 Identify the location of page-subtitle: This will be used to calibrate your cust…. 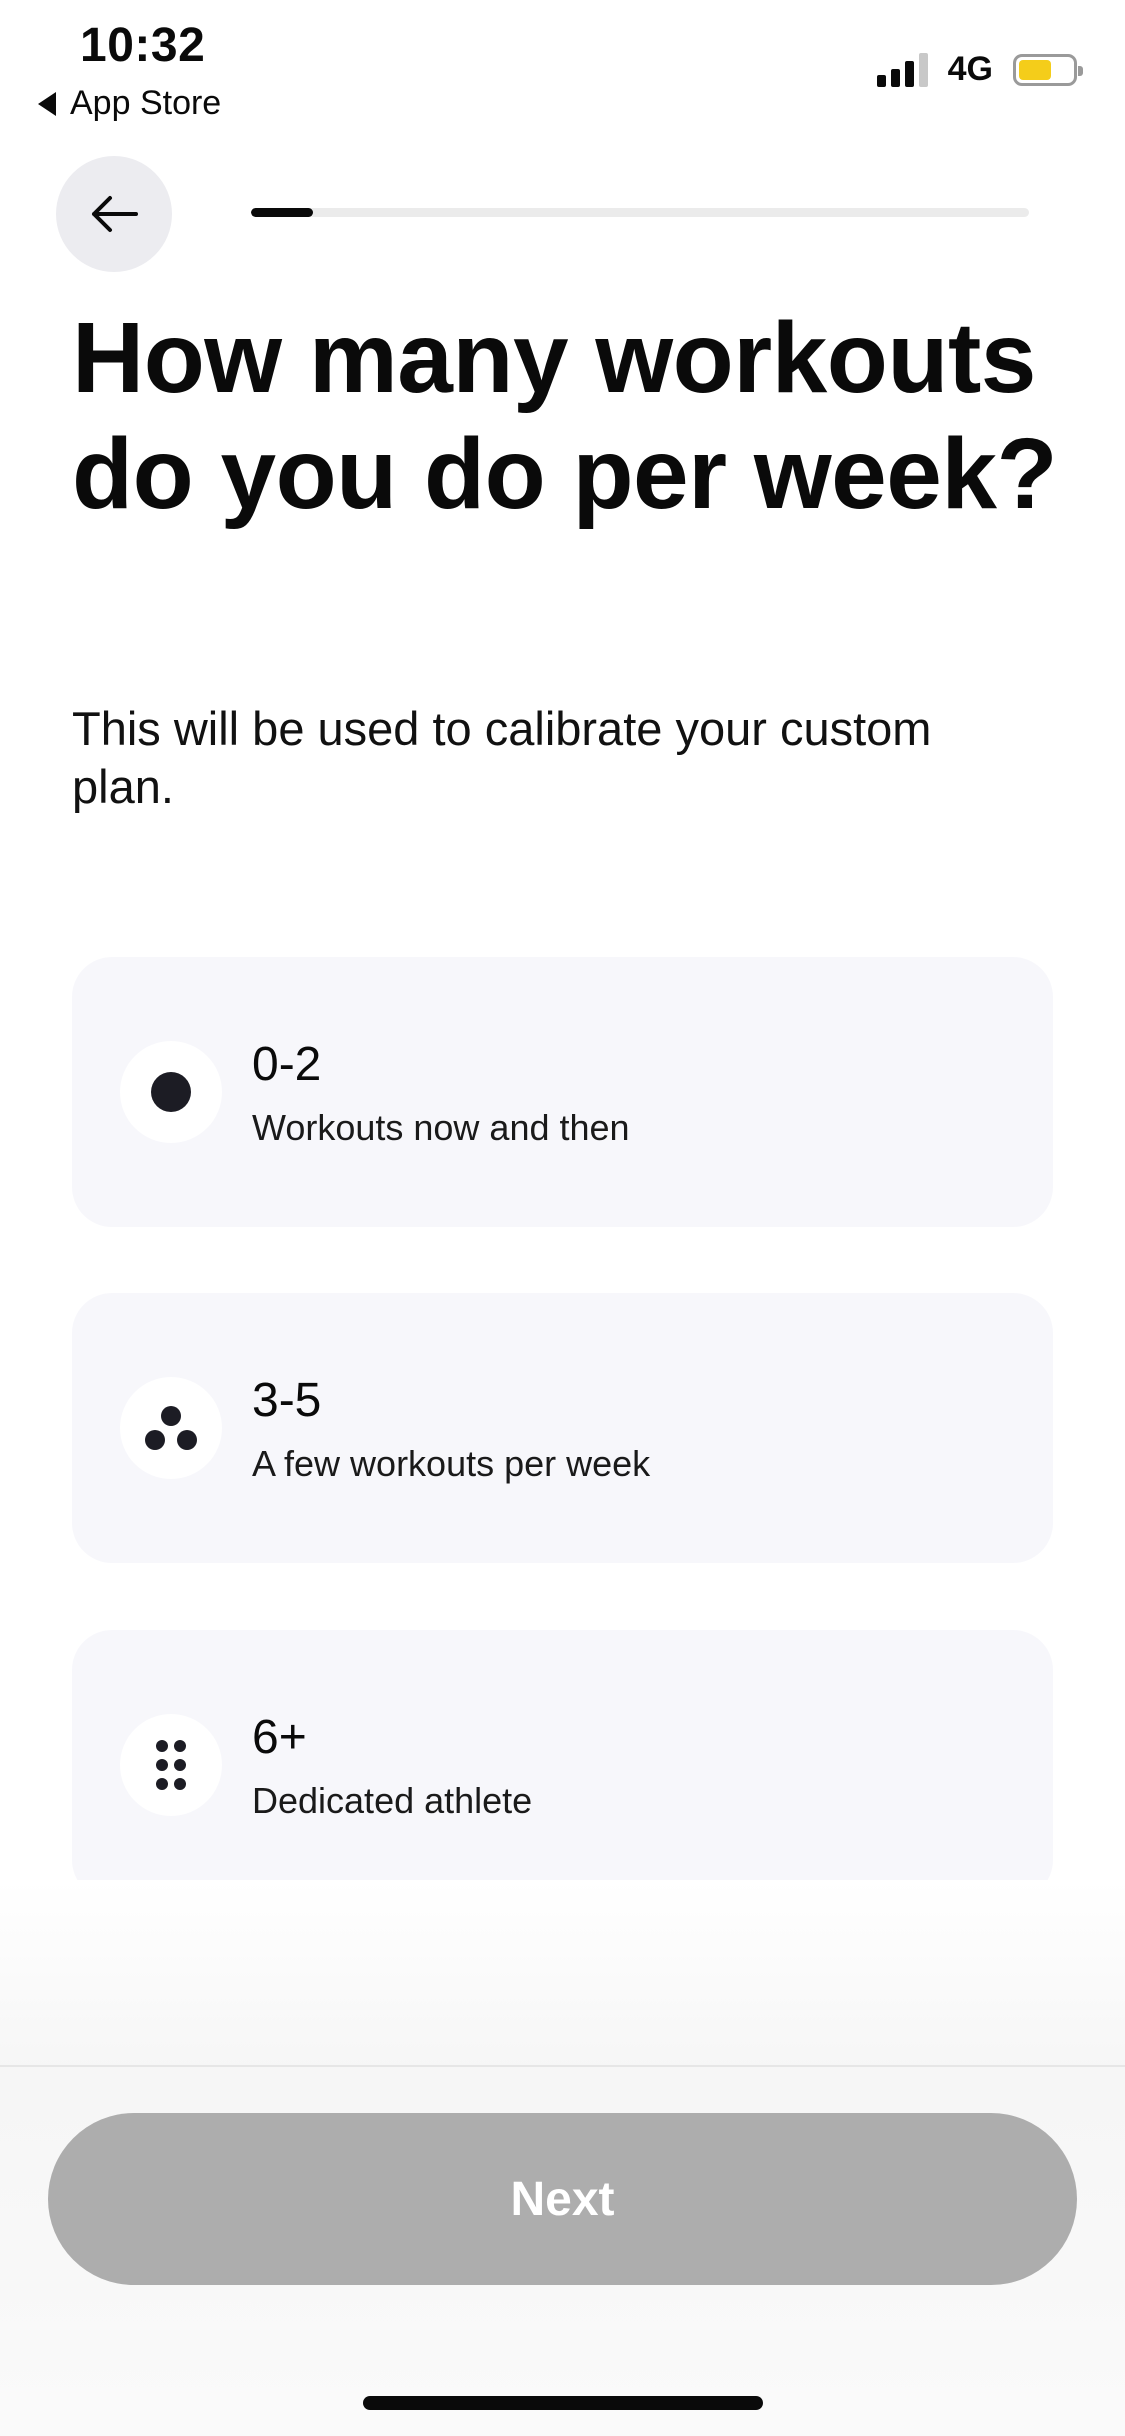
(502, 757).